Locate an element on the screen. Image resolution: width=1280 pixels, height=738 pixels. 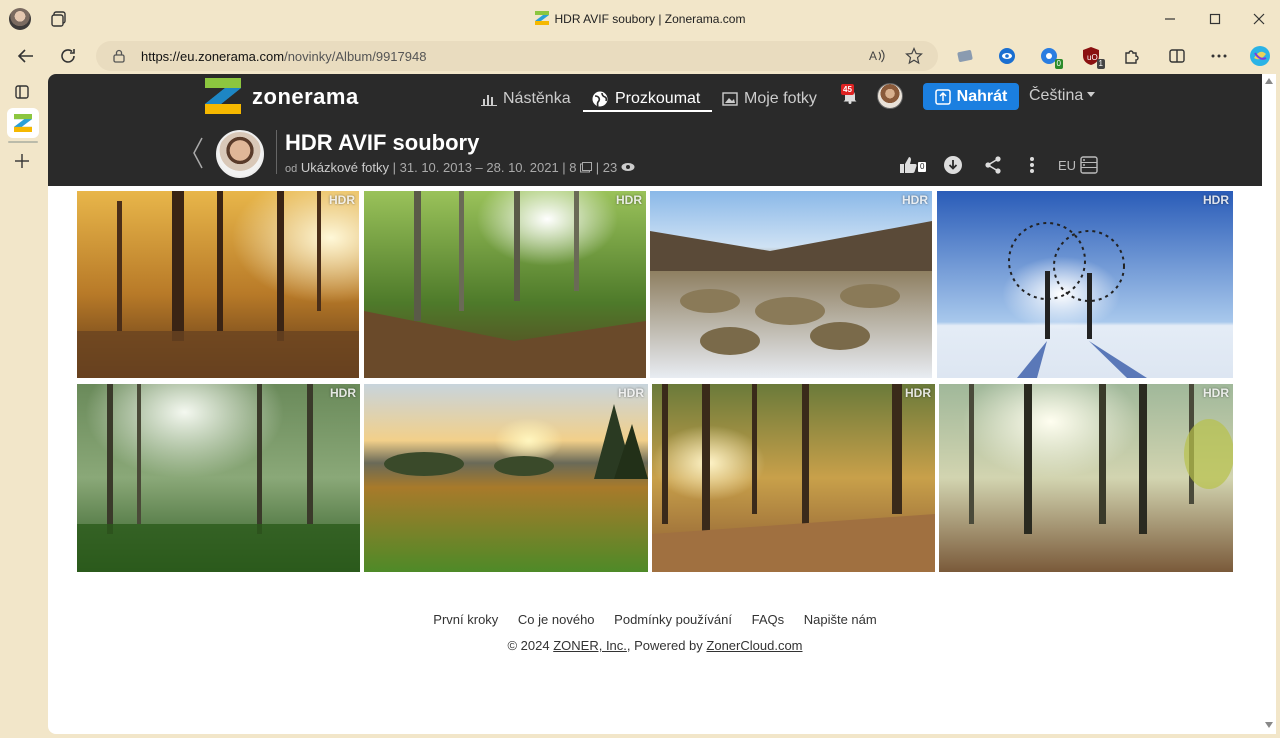
nav-explore-label: Prozkoumat is located at coordinates (658, 98).